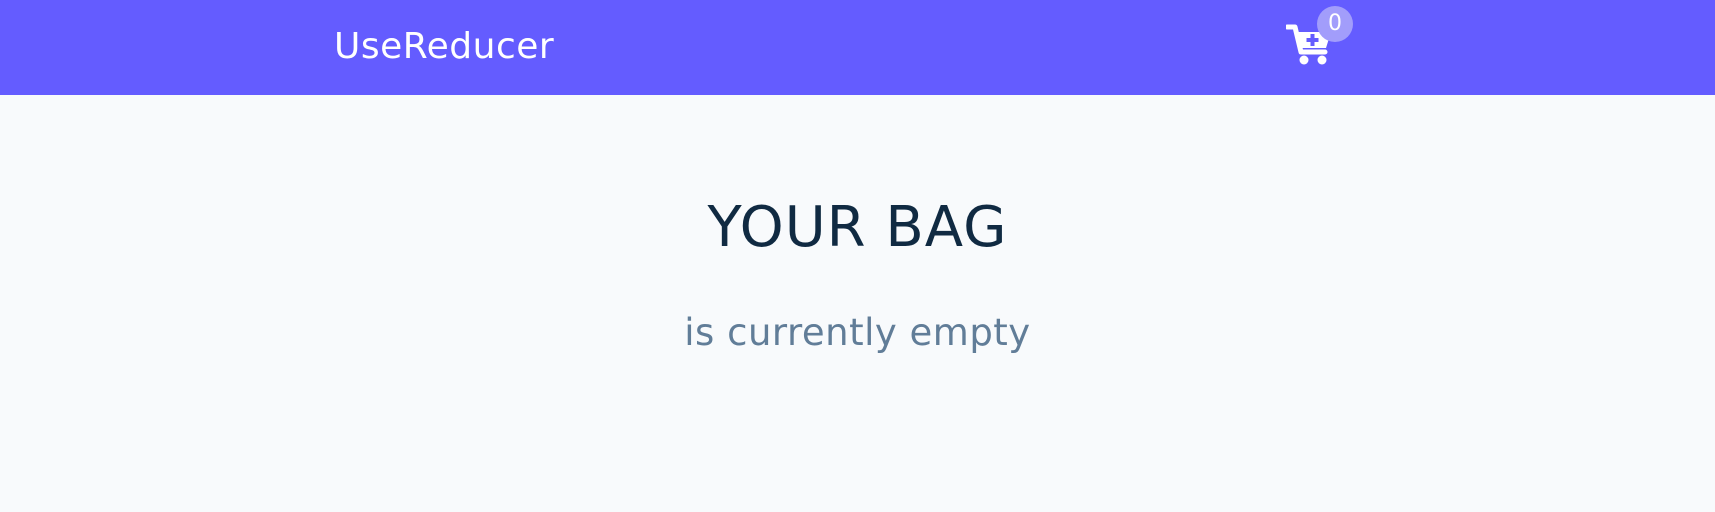  What do you see at coordinates (857, 227) in the screenshot?
I see `page-title: YOUR BAG` at bounding box center [857, 227].